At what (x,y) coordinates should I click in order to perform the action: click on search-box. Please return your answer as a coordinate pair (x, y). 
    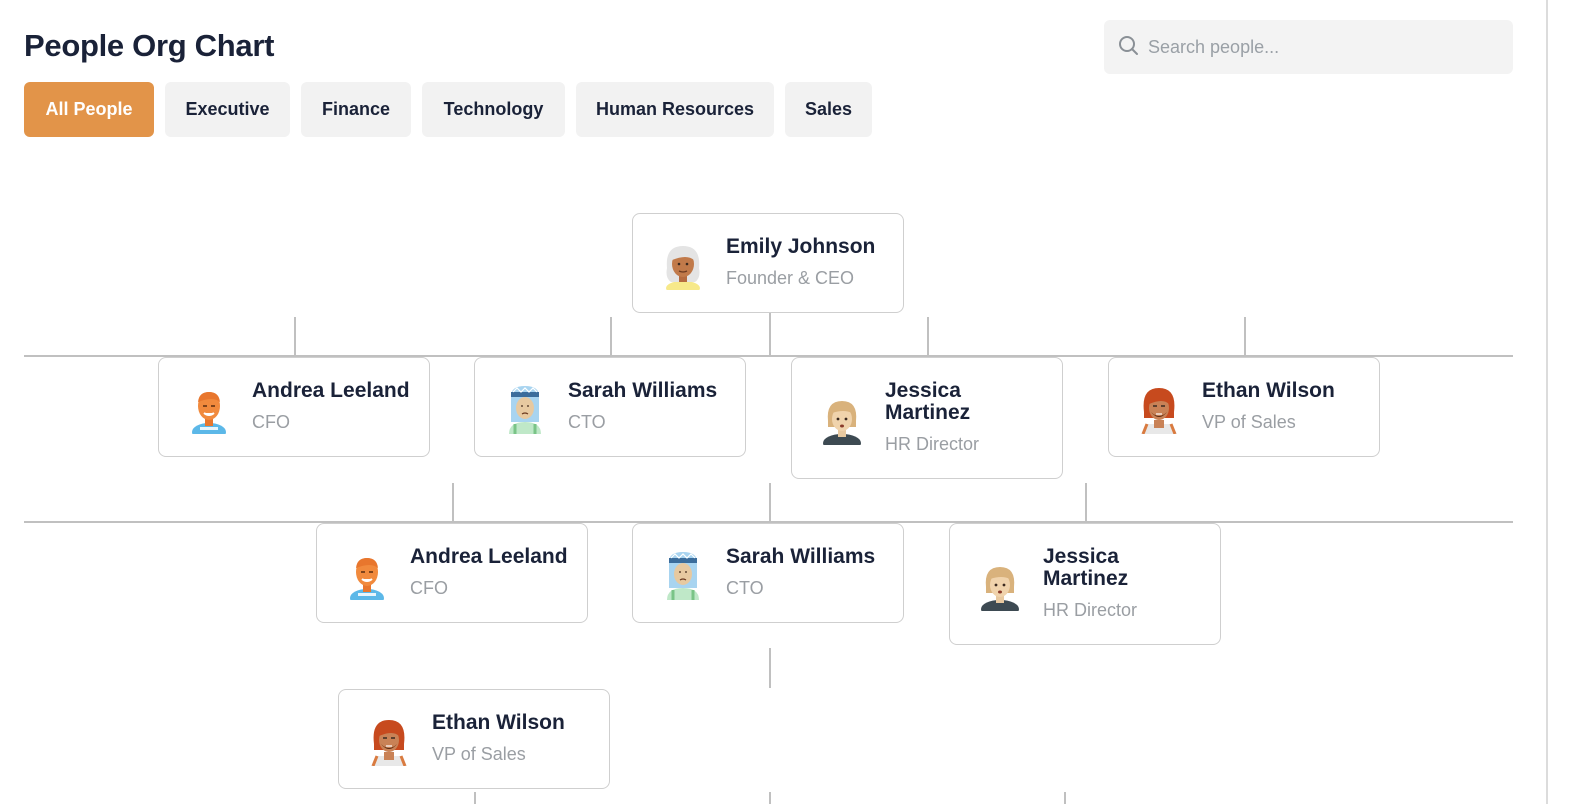
    Looking at the image, I should click on (1308, 47).